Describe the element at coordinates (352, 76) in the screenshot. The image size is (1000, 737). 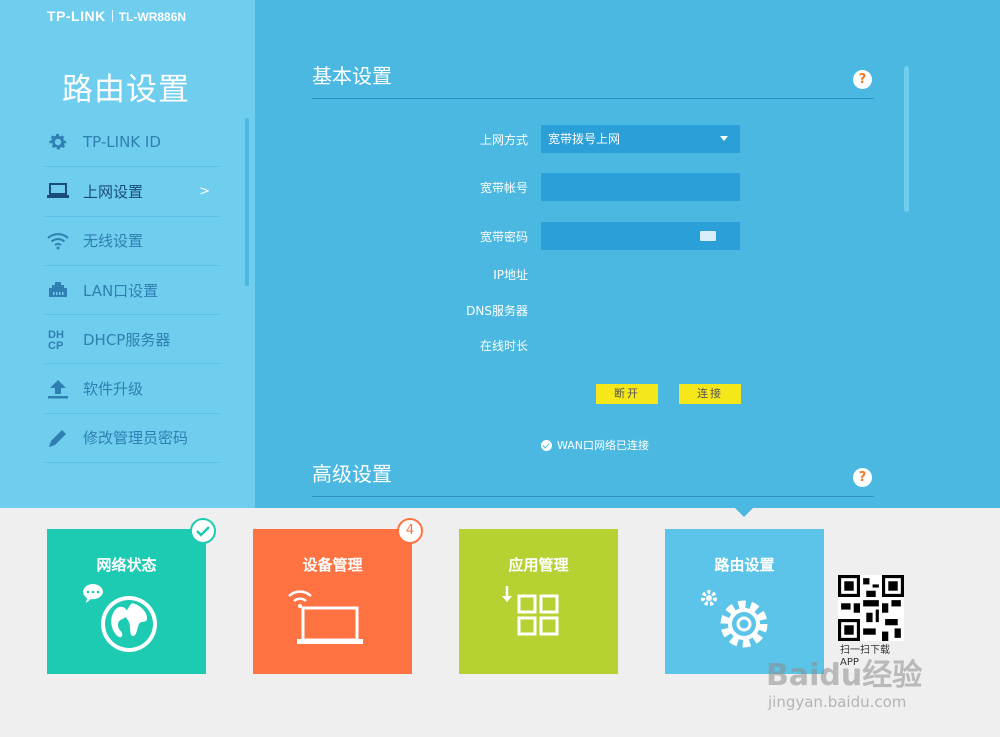
I see `section-title-text: 基本设置` at that location.